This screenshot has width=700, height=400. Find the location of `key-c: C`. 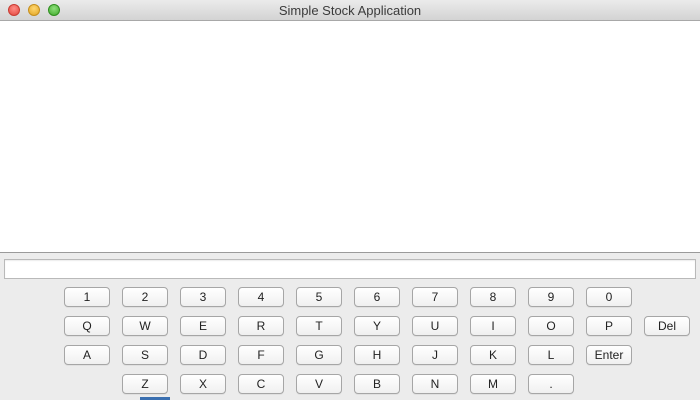

key-c: C is located at coordinates (261, 384).